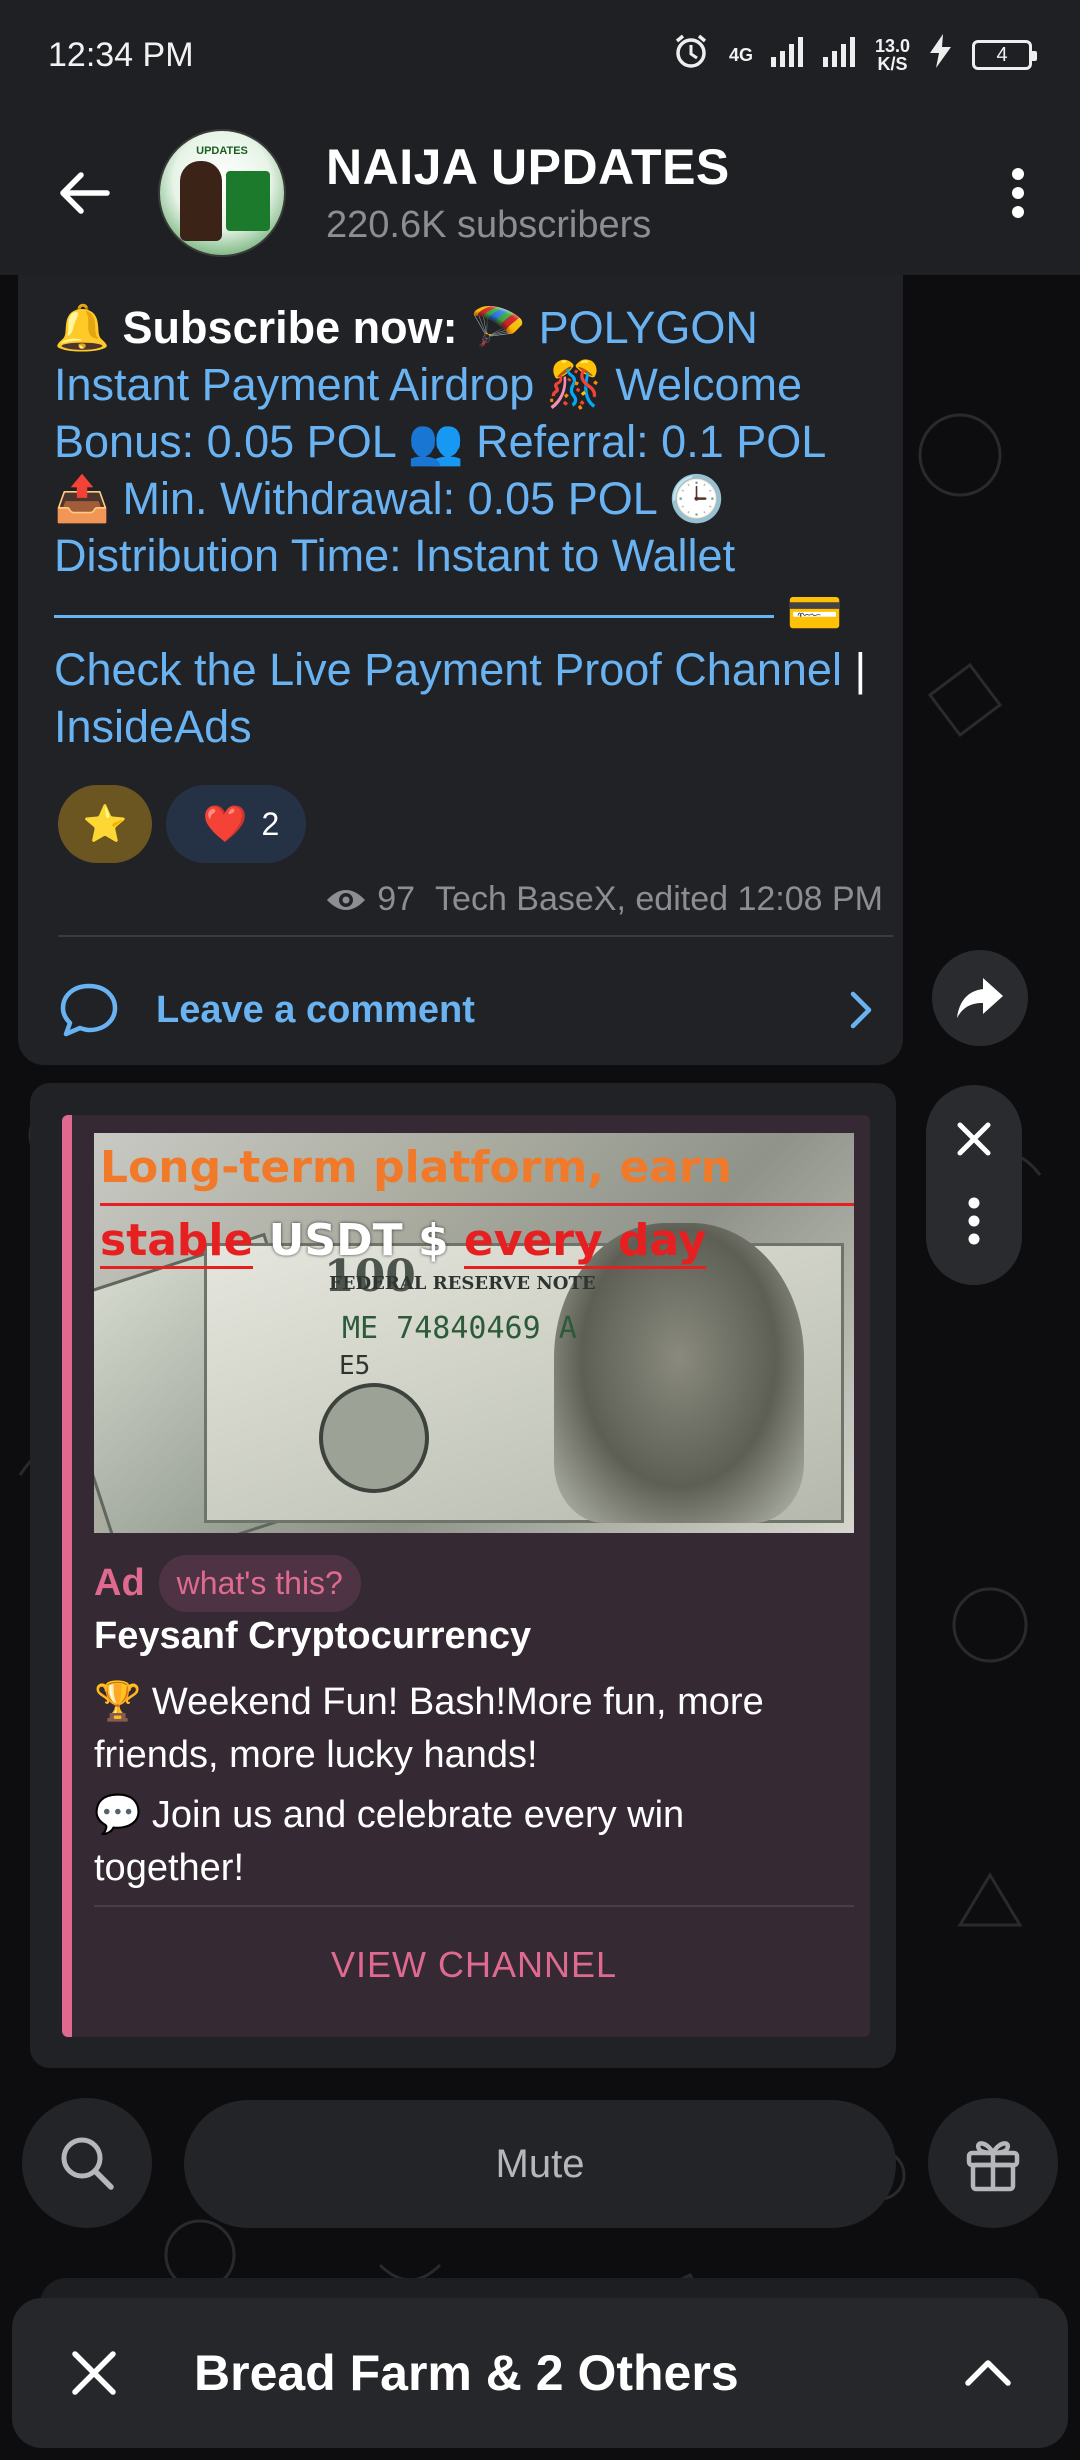  Describe the element at coordinates (259, 1583) in the screenshot. I see `whats-this-button: what's this?` at that location.